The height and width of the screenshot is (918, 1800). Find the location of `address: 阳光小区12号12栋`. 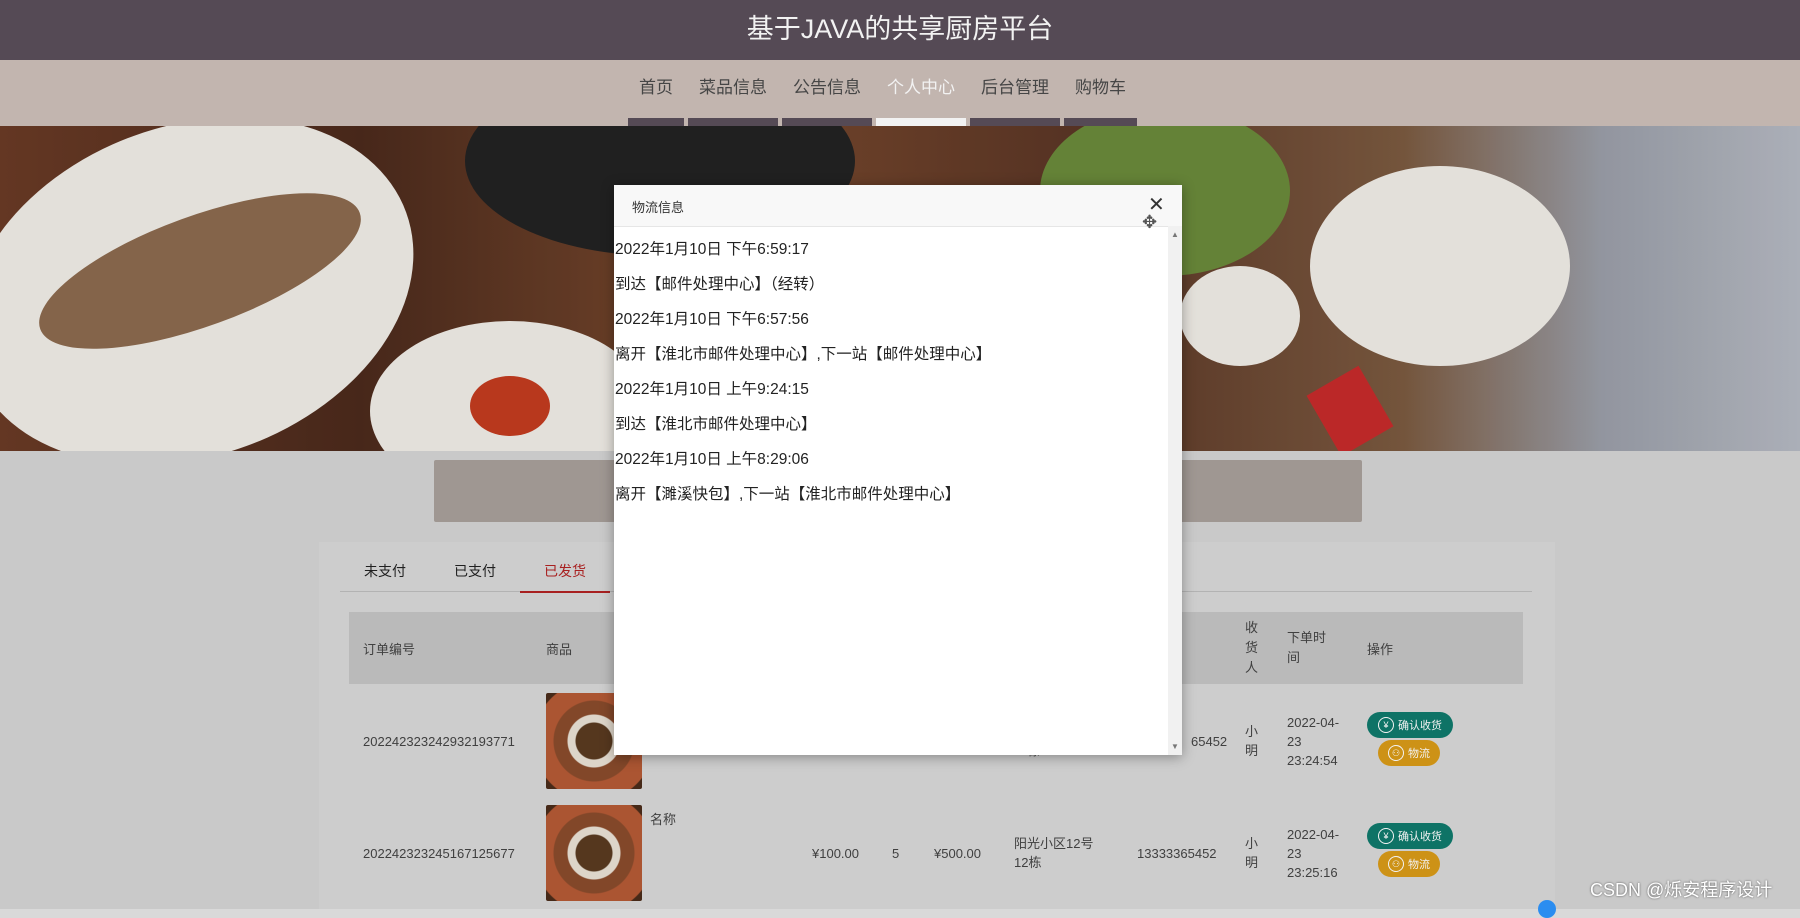

address: 阳光小区12号12栋 is located at coordinates (1054, 853).